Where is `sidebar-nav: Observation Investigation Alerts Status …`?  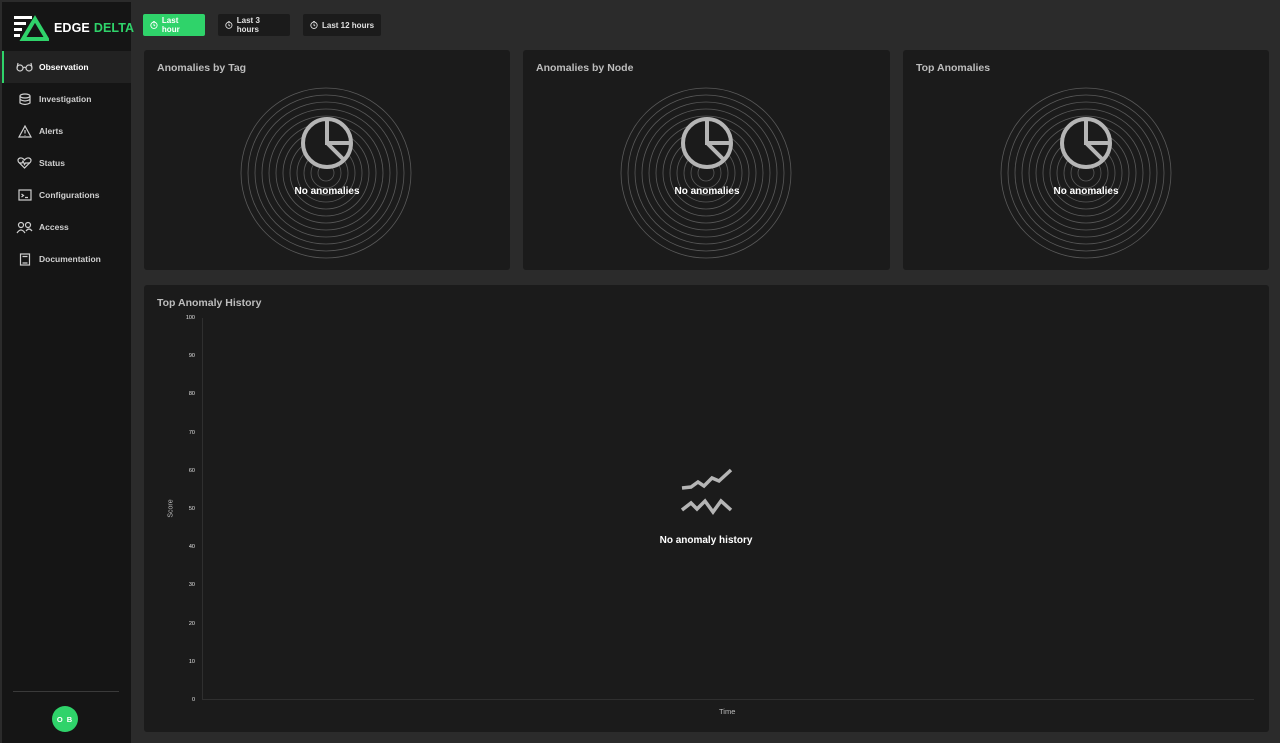
sidebar-nav: Observation Investigation Alerts Status … is located at coordinates (66, 163).